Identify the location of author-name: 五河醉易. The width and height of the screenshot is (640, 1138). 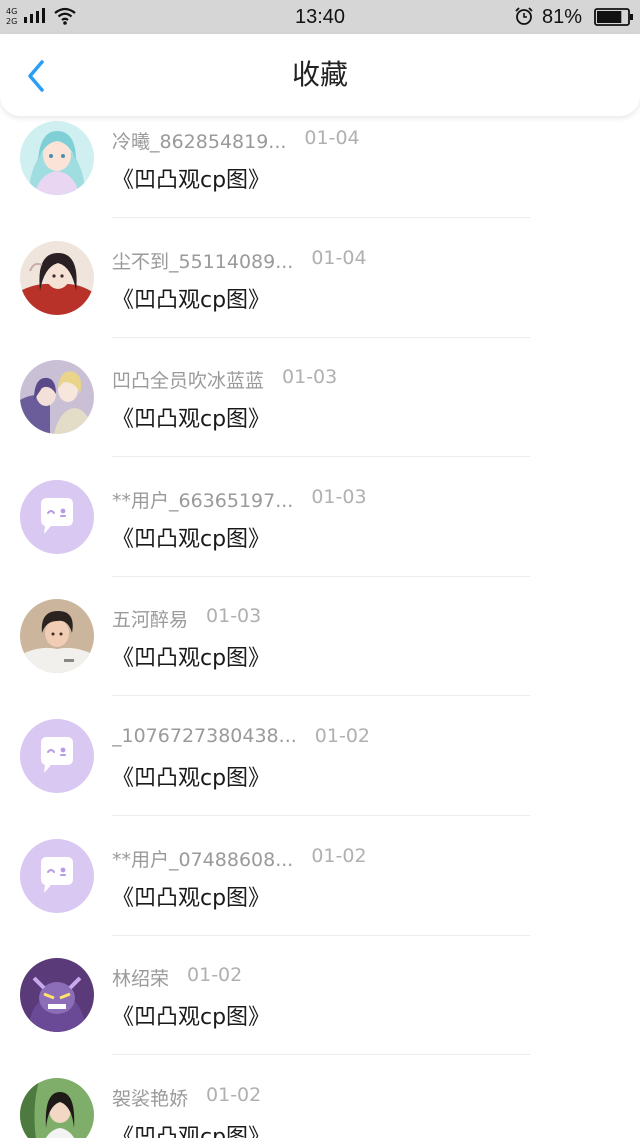
(150, 618).